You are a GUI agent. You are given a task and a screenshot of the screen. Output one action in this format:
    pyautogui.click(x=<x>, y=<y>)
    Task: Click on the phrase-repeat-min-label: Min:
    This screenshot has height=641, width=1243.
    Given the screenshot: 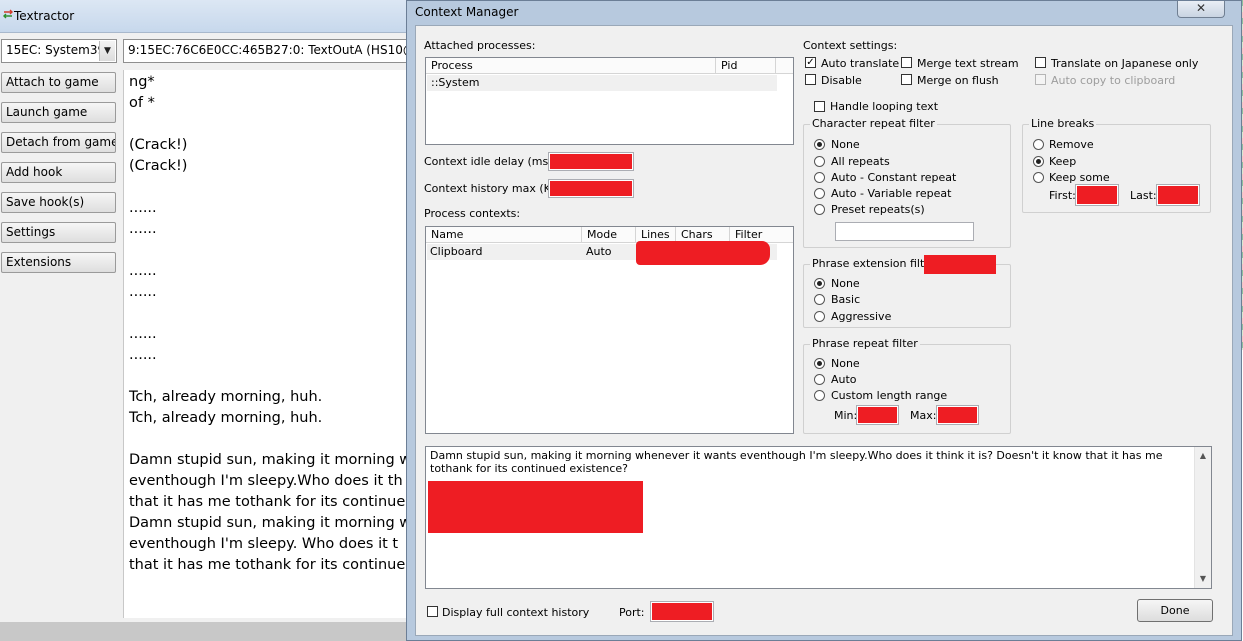 What is the action you would take?
    pyautogui.click(x=846, y=415)
    